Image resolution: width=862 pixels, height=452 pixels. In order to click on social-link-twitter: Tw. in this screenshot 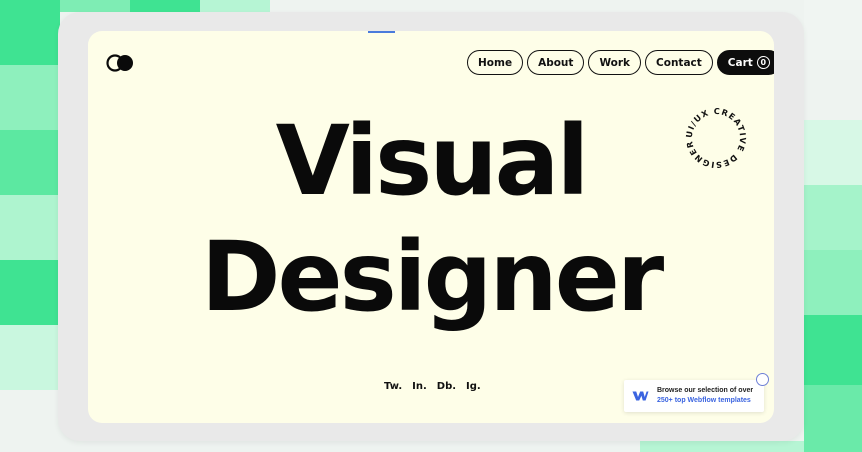, I will do `click(393, 386)`.